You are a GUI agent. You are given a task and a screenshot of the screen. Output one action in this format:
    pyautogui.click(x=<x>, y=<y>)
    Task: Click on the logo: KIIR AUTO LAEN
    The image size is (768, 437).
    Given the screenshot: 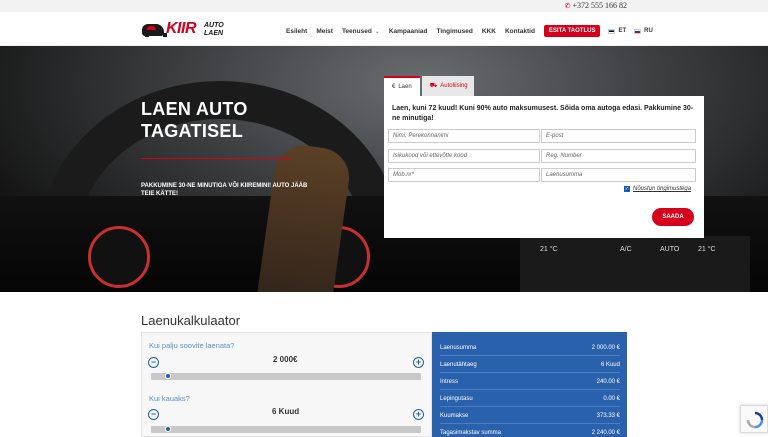 What is the action you would take?
    pyautogui.click(x=184, y=30)
    